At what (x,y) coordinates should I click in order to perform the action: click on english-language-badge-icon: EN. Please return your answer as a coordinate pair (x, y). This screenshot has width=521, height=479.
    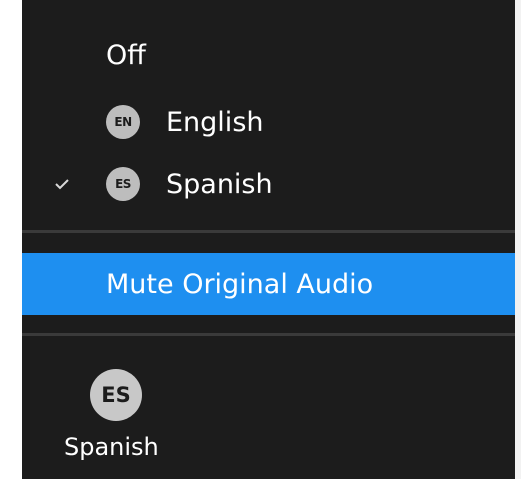
    Looking at the image, I should click on (123, 122).